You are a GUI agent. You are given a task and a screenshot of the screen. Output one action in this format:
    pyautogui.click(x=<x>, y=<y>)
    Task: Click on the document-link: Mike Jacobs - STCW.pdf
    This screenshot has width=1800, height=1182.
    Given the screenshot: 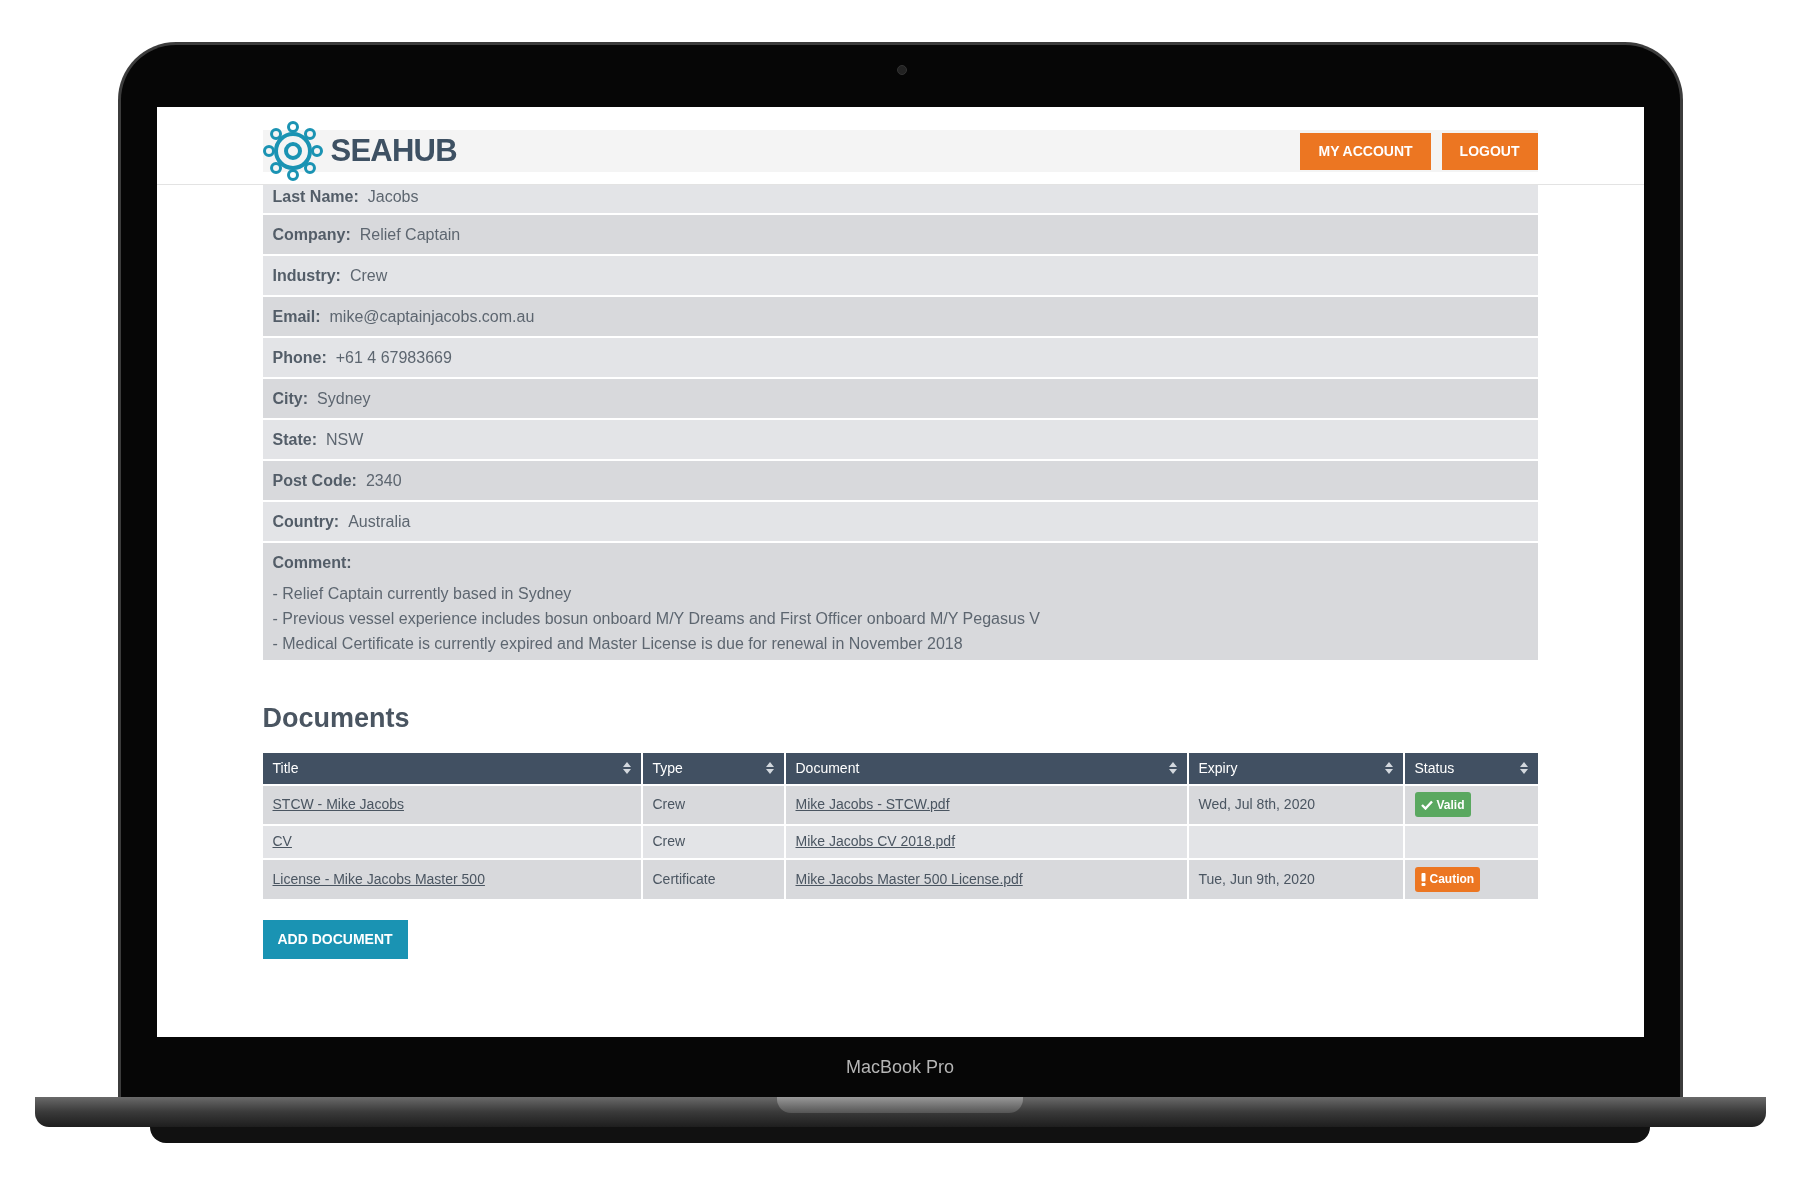 What is the action you would take?
    pyautogui.click(x=872, y=804)
    